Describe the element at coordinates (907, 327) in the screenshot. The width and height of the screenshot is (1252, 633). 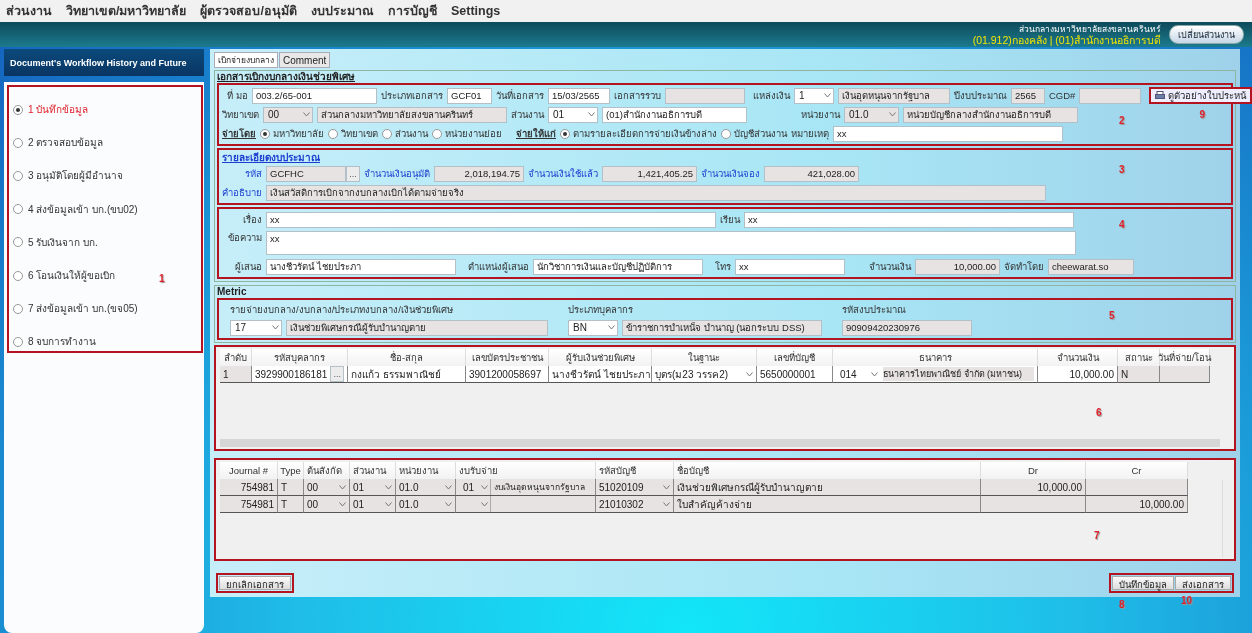
I see `readonly-field: 90909420230976` at that location.